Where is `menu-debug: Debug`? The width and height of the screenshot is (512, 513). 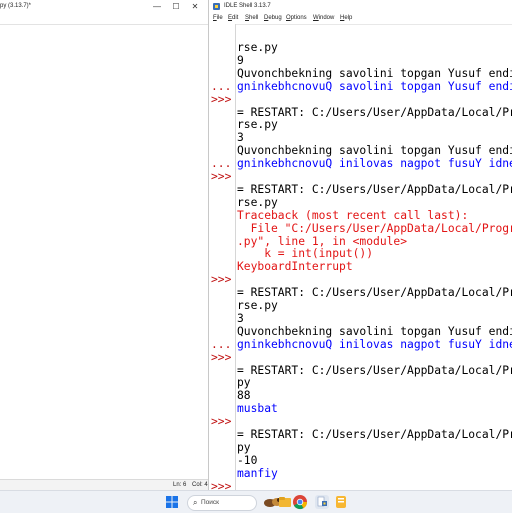
menu-debug: Debug is located at coordinates (273, 18).